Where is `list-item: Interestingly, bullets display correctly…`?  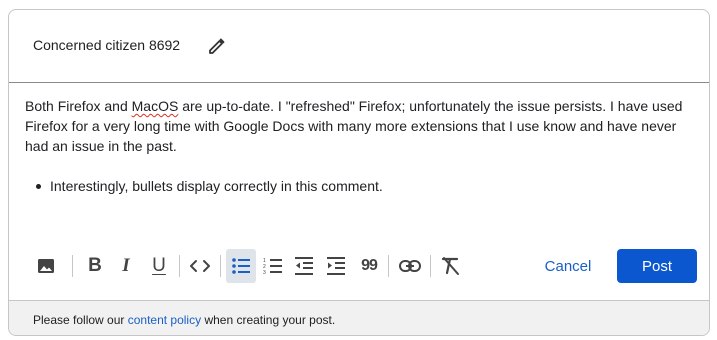
list-item: Interestingly, bullets display correctly… is located at coordinates (359, 186).